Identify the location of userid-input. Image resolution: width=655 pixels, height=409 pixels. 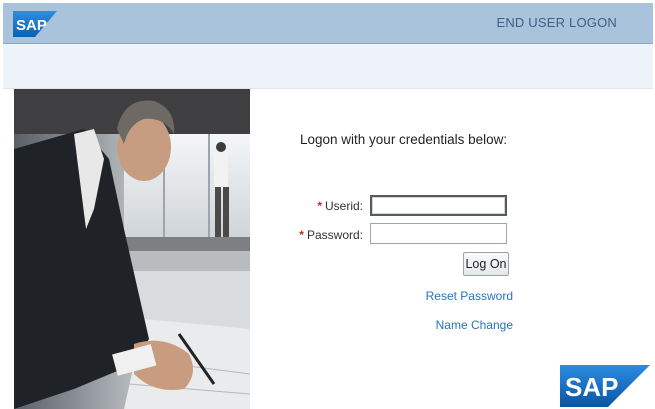
(438, 205).